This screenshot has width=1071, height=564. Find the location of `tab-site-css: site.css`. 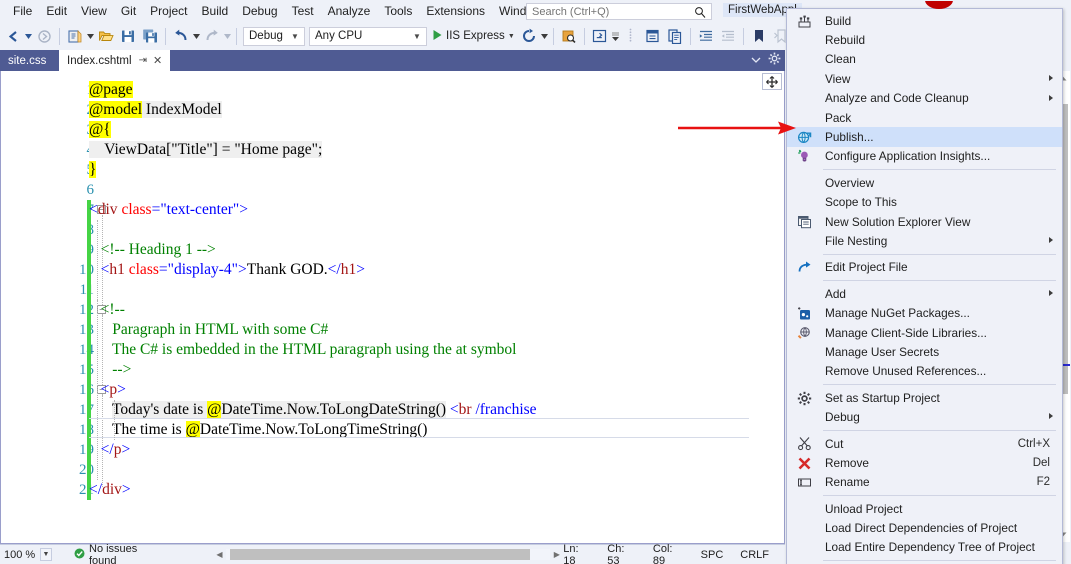

tab-site-css: site.css is located at coordinates (27, 60).